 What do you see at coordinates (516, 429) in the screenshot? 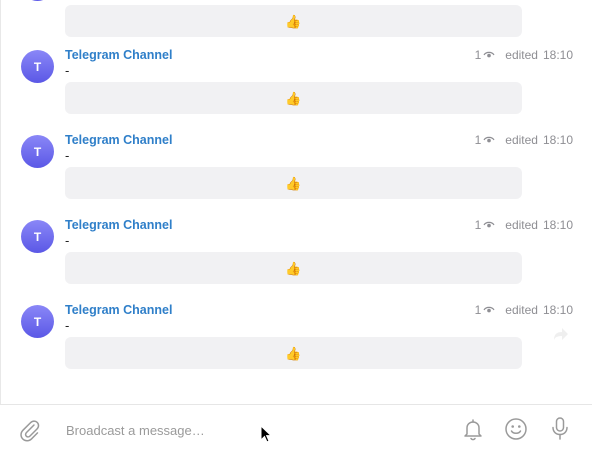
I see `smiley-icon` at bounding box center [516, 429].